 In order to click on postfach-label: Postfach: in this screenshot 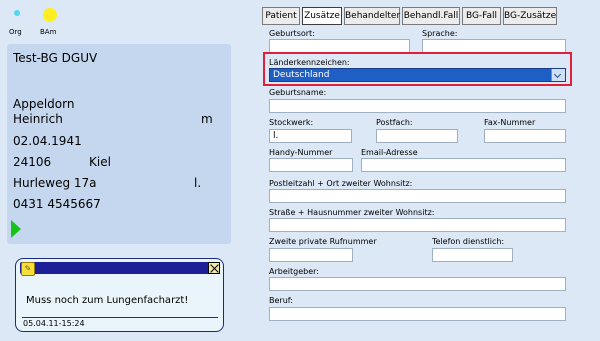, I will do `click(394, 122)`.